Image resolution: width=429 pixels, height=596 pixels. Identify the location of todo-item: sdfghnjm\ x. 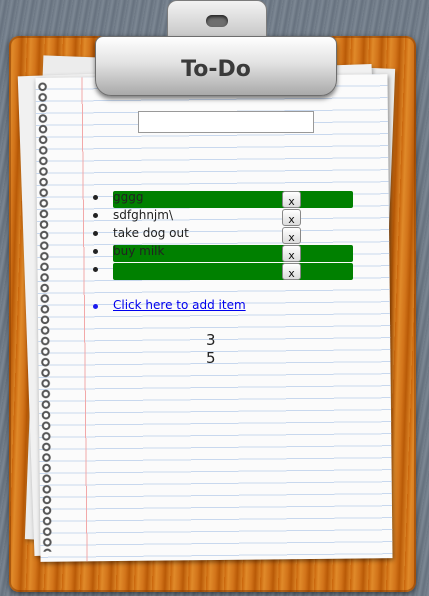
(223, 217).